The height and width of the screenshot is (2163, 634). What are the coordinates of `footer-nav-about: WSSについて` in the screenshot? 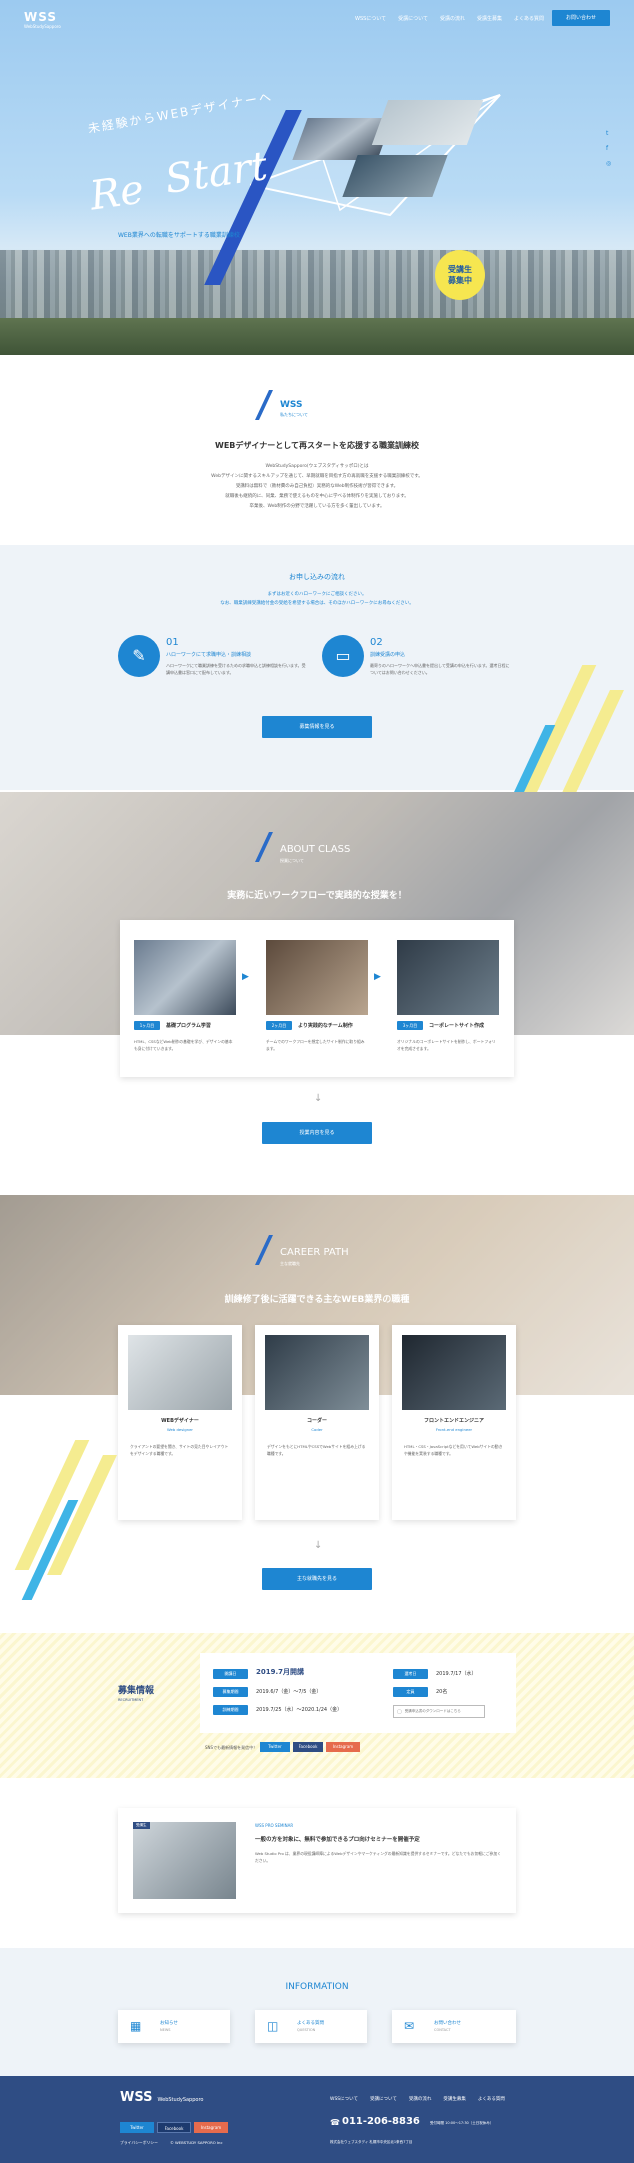 It's located at (344, 2099).